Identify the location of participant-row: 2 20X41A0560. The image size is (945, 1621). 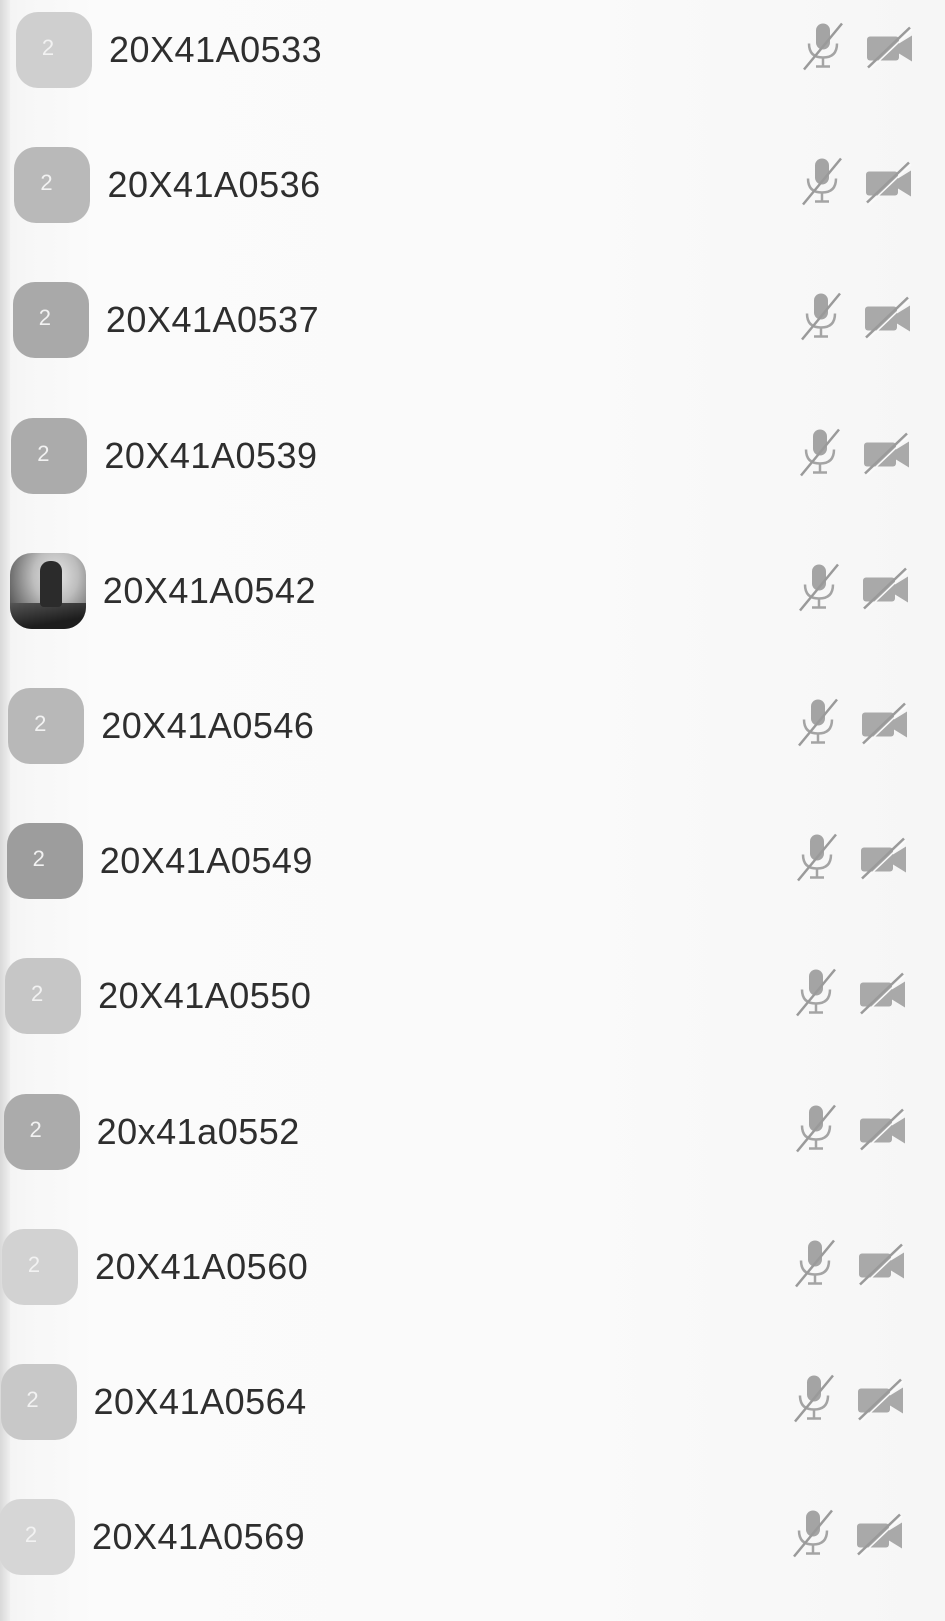
(473, 1267).